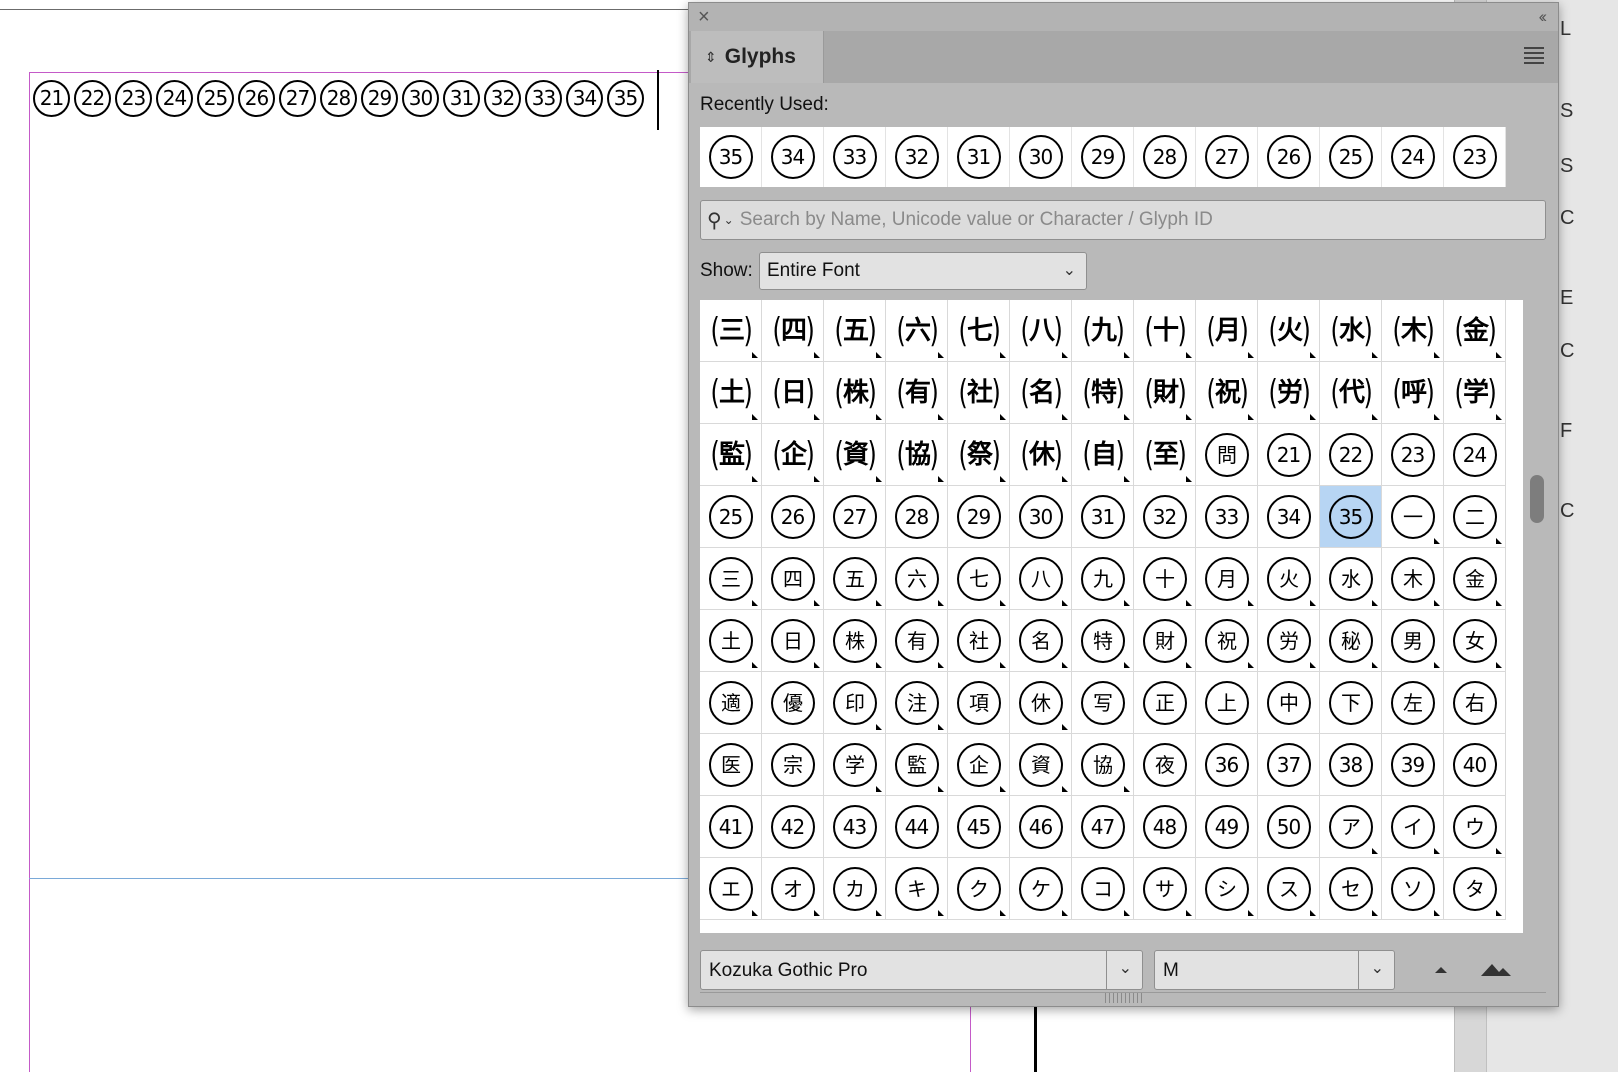 This screenshot has width=1618, height=1072. What do you see at coordinates (1041, 455) in the screenshot?
I see `glyph-cell: (休)` at bounding box center [1041, 455].